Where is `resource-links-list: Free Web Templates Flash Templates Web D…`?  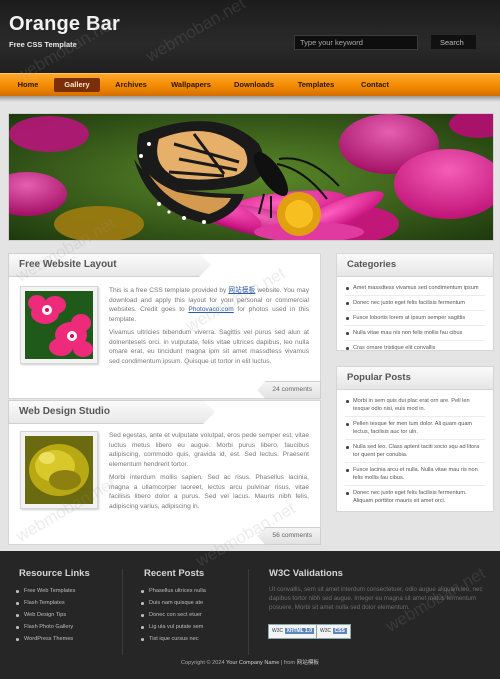 resource-links-list: Free Web Templates Flash Templates Web D… is located at coordinates (45, 615).